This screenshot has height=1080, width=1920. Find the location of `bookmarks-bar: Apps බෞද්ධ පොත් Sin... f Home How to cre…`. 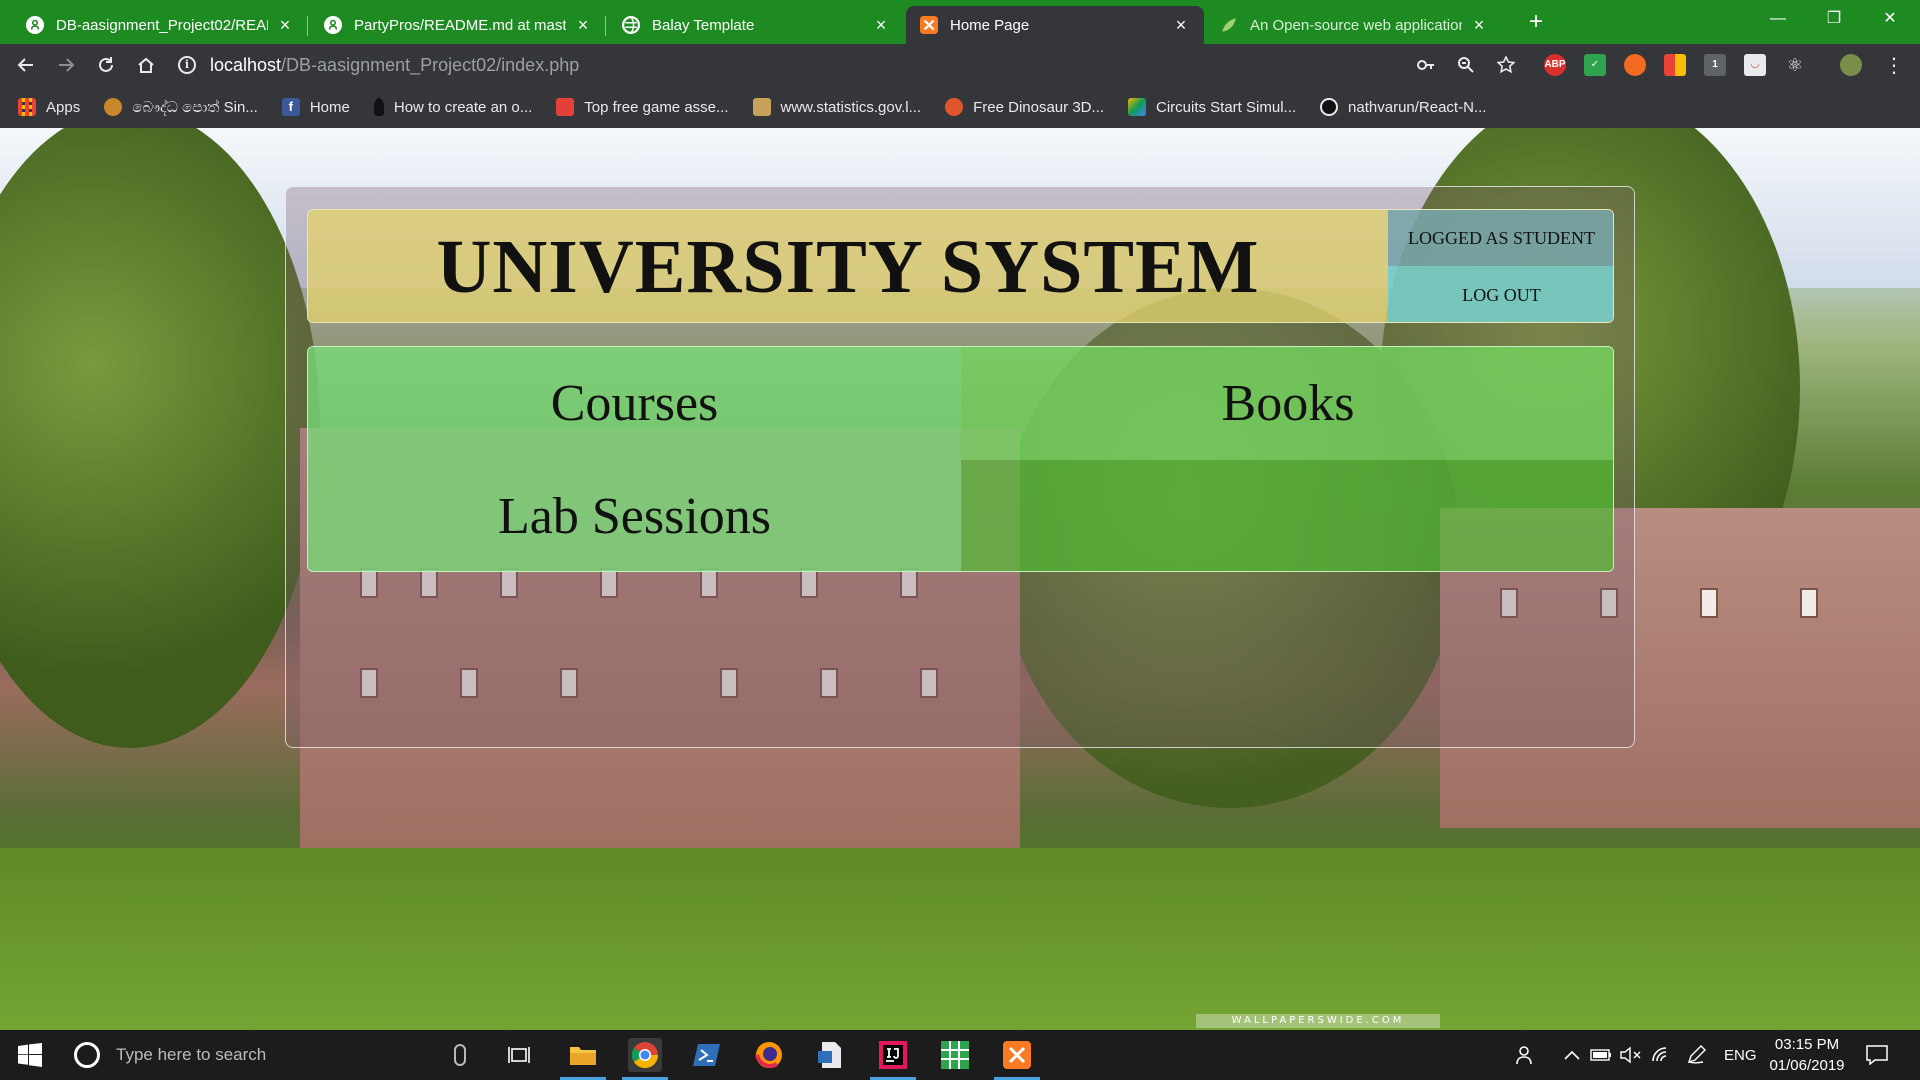

bookmarks-bar: Apps බෞද්ධ පොත් Sin... f Home How to cre… is located at coordinates (960, 107).